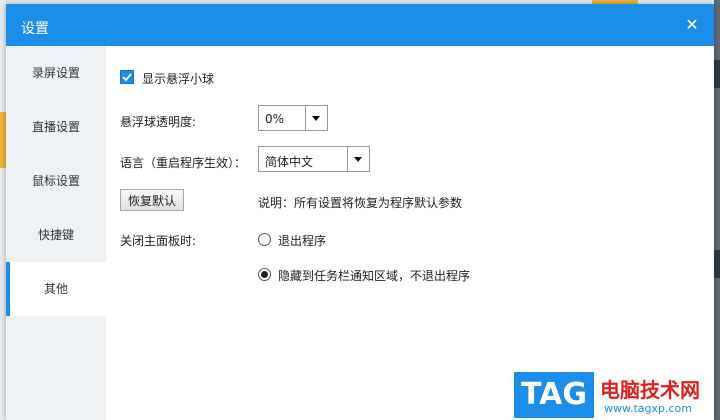 The height and width of the screenshot is (420, 720). I want to click on float-opacity-label: 悬浮球透明度:, so click(158, 122).